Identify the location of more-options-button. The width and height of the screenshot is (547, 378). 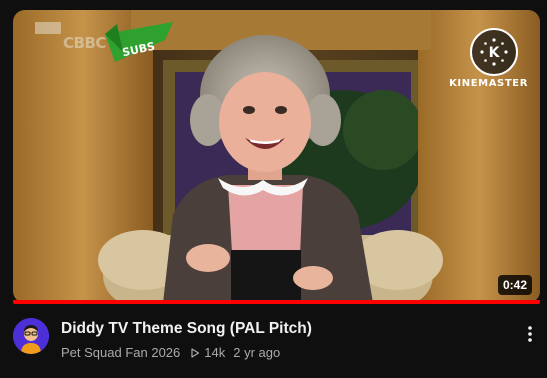
(530, 334).